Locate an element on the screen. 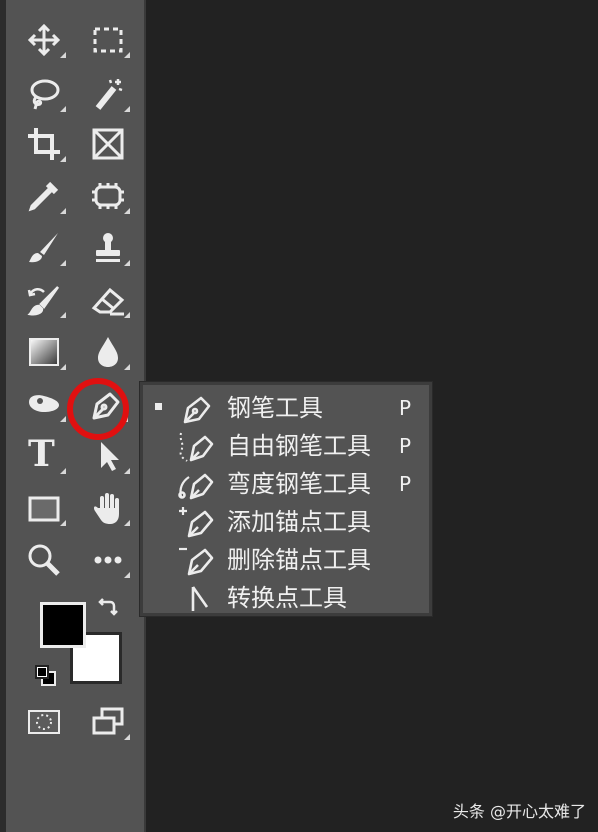 The image size is (598, 832). gradient-icon is located at coordinates (44, 352).